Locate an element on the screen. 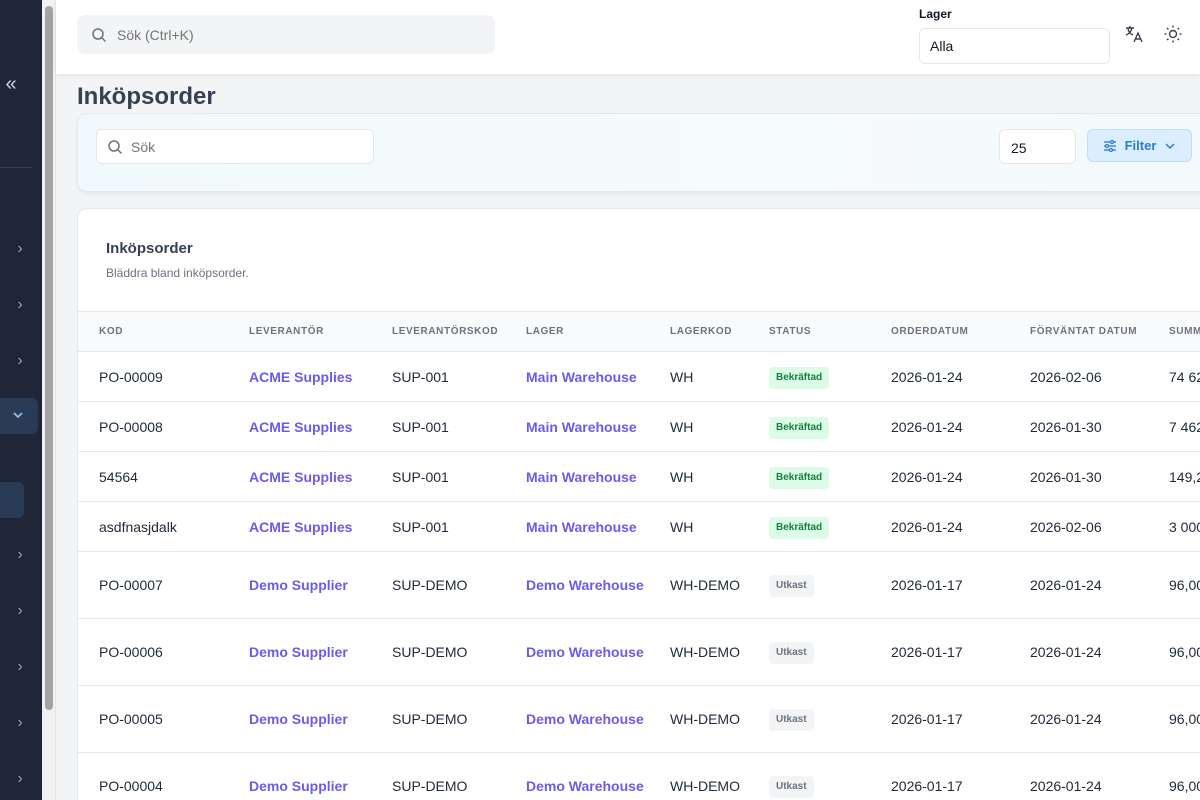  cell-sum: 149,2 is located at coordinates (1174, 476).